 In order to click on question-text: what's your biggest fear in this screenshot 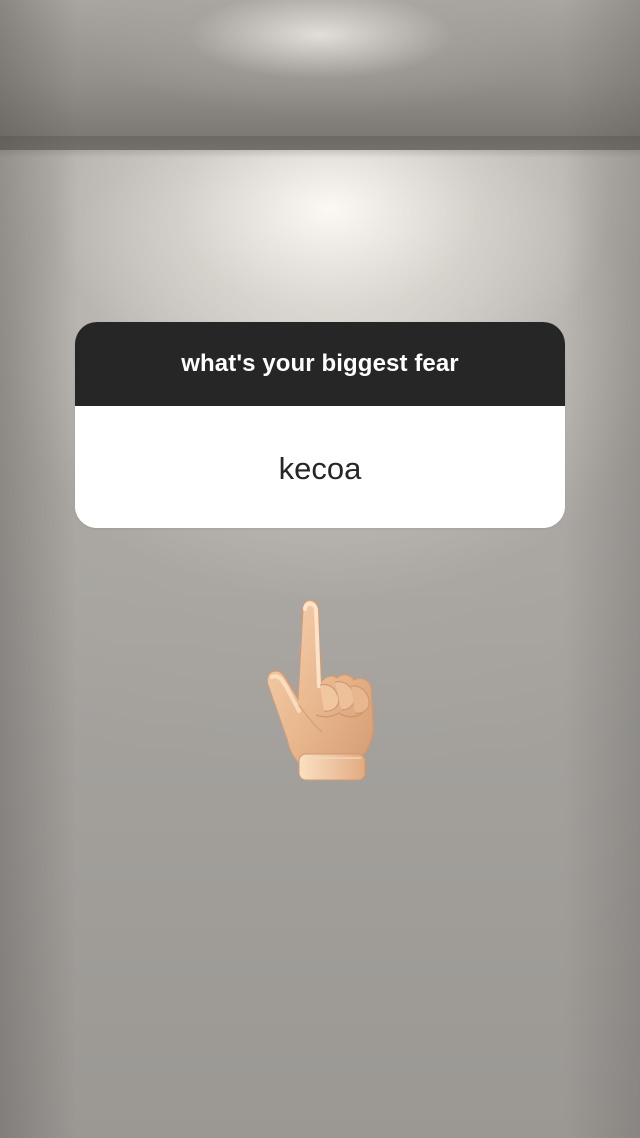, I will do `click(320, 363)`.